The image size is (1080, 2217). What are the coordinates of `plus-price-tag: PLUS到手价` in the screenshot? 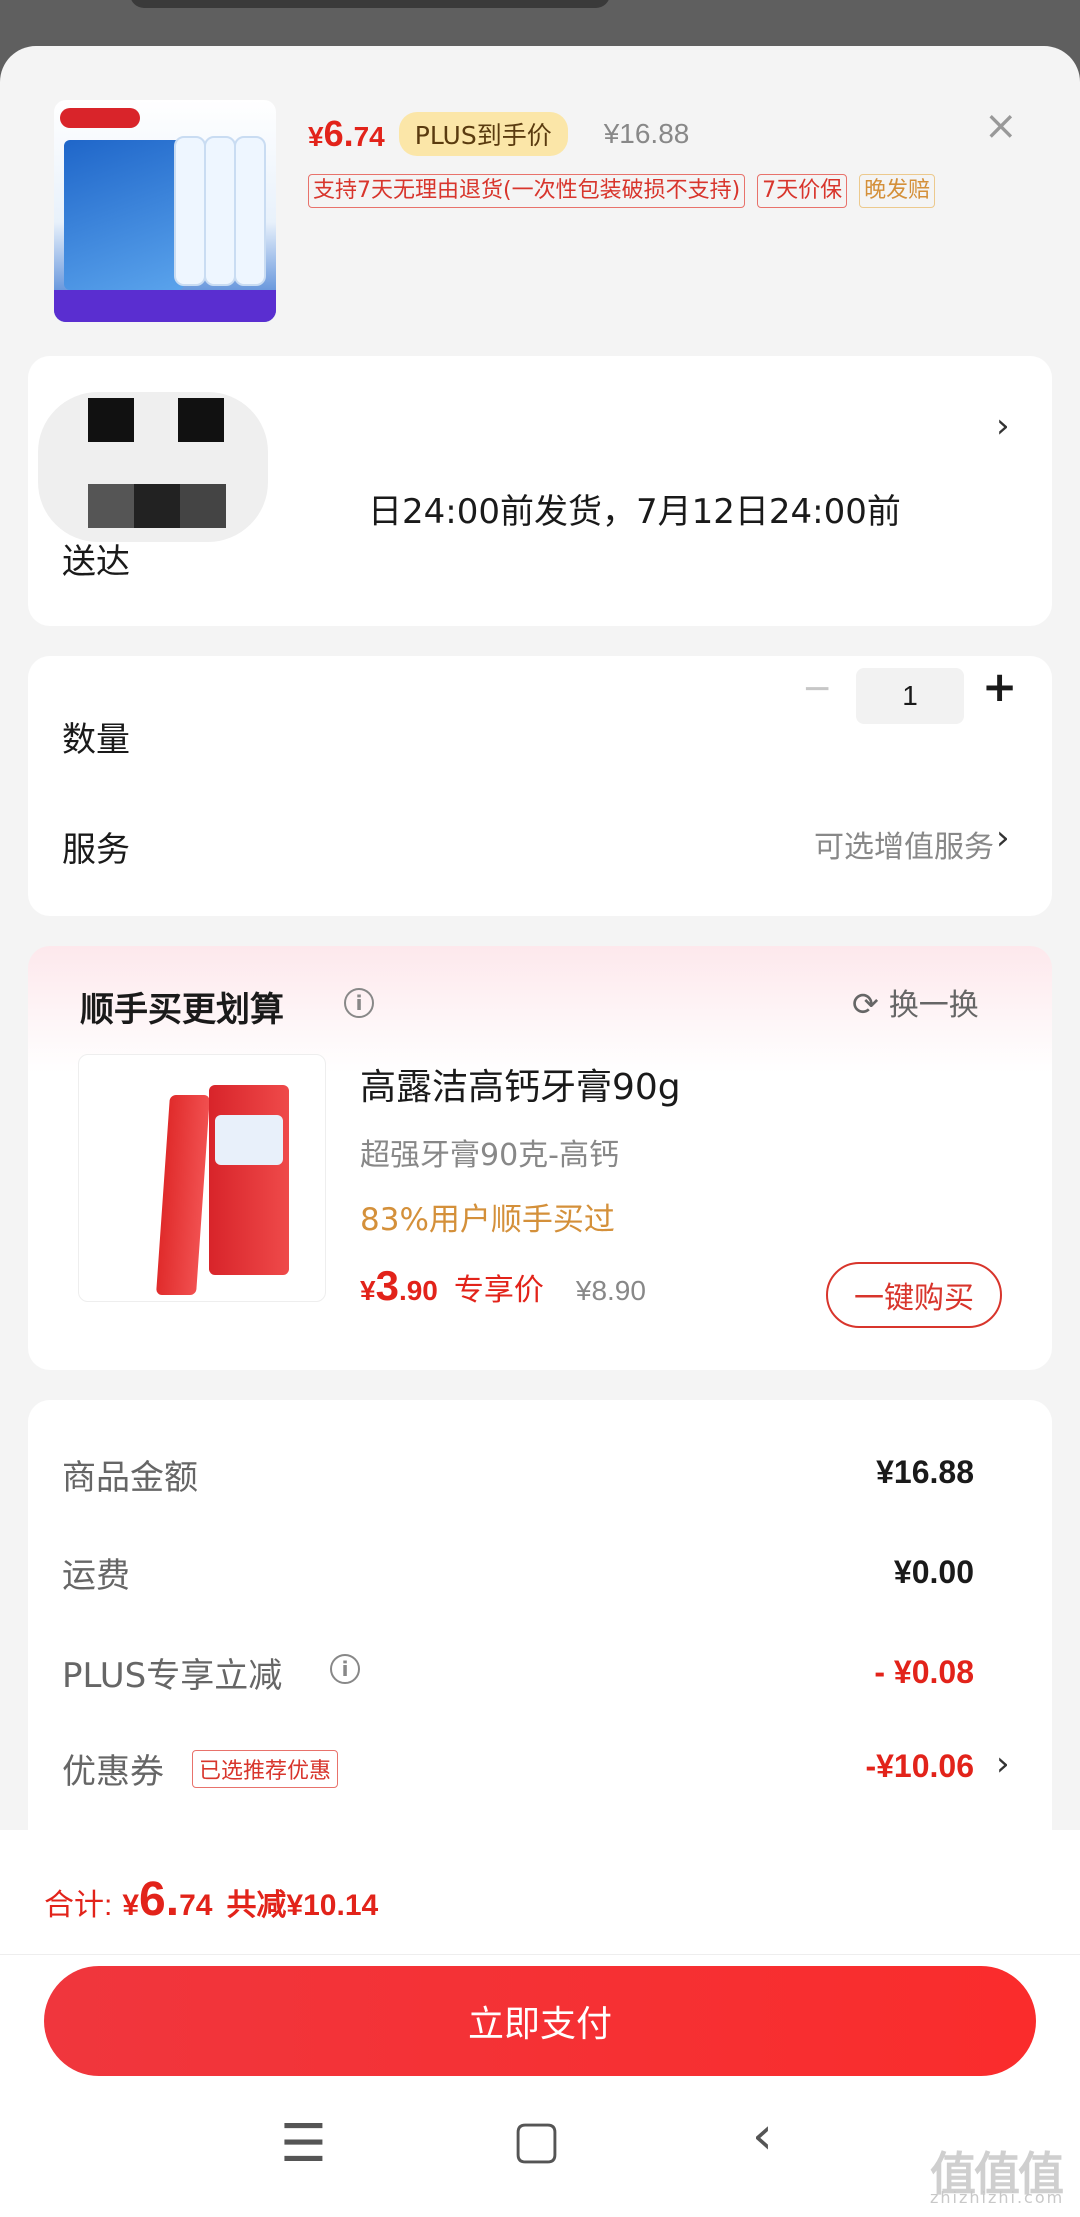 It's located at (483, 134).